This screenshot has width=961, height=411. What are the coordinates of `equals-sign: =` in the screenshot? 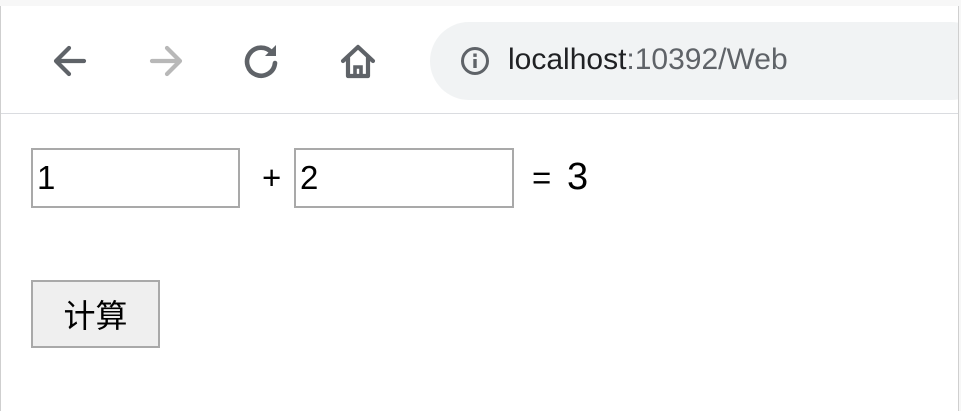 It's located at (542, 177).